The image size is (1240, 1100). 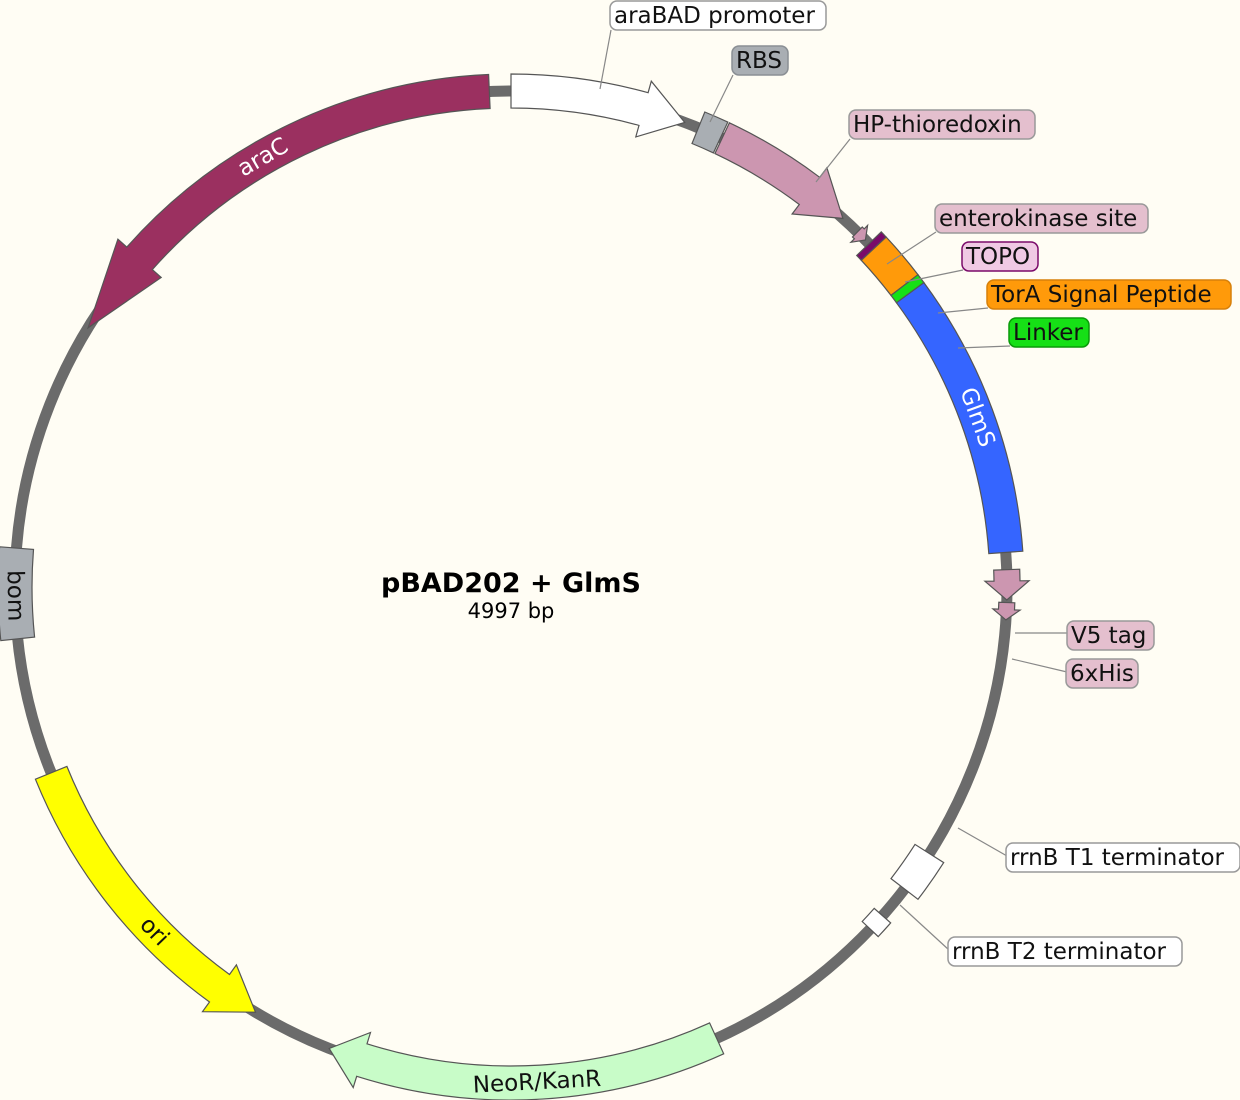 I want to click on feature-v5, so click(x=1007, y=584).